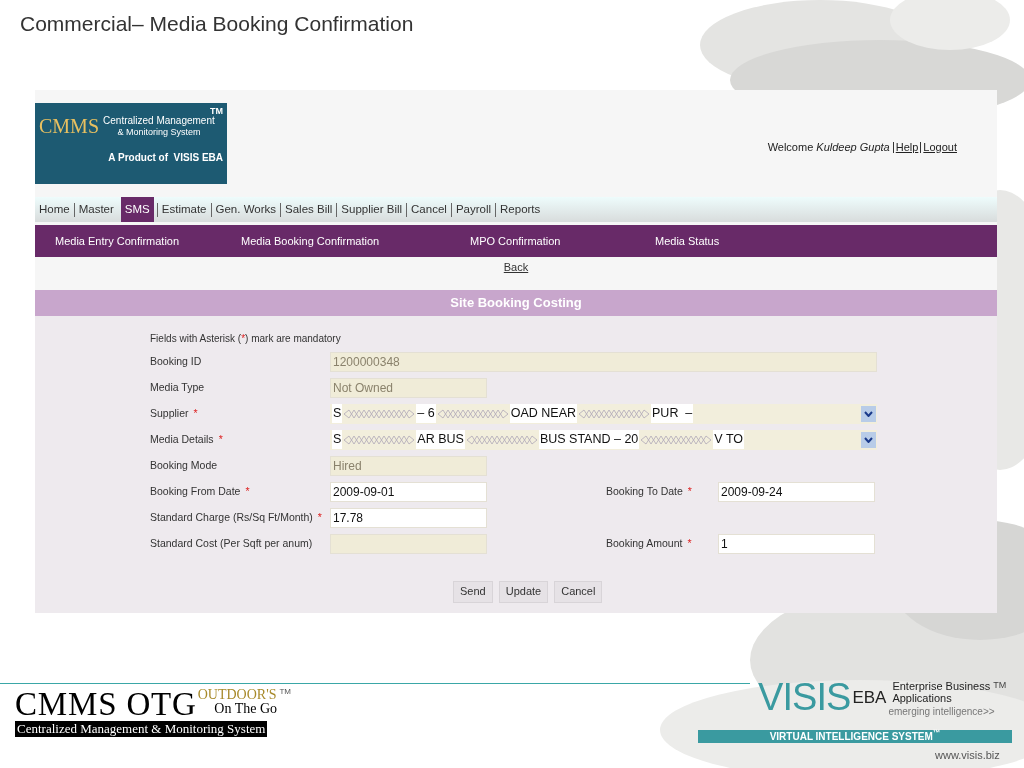  Describe the element at coordinates (870, 697) in the screenshot. I see `logo-eba: EBA` at that location.